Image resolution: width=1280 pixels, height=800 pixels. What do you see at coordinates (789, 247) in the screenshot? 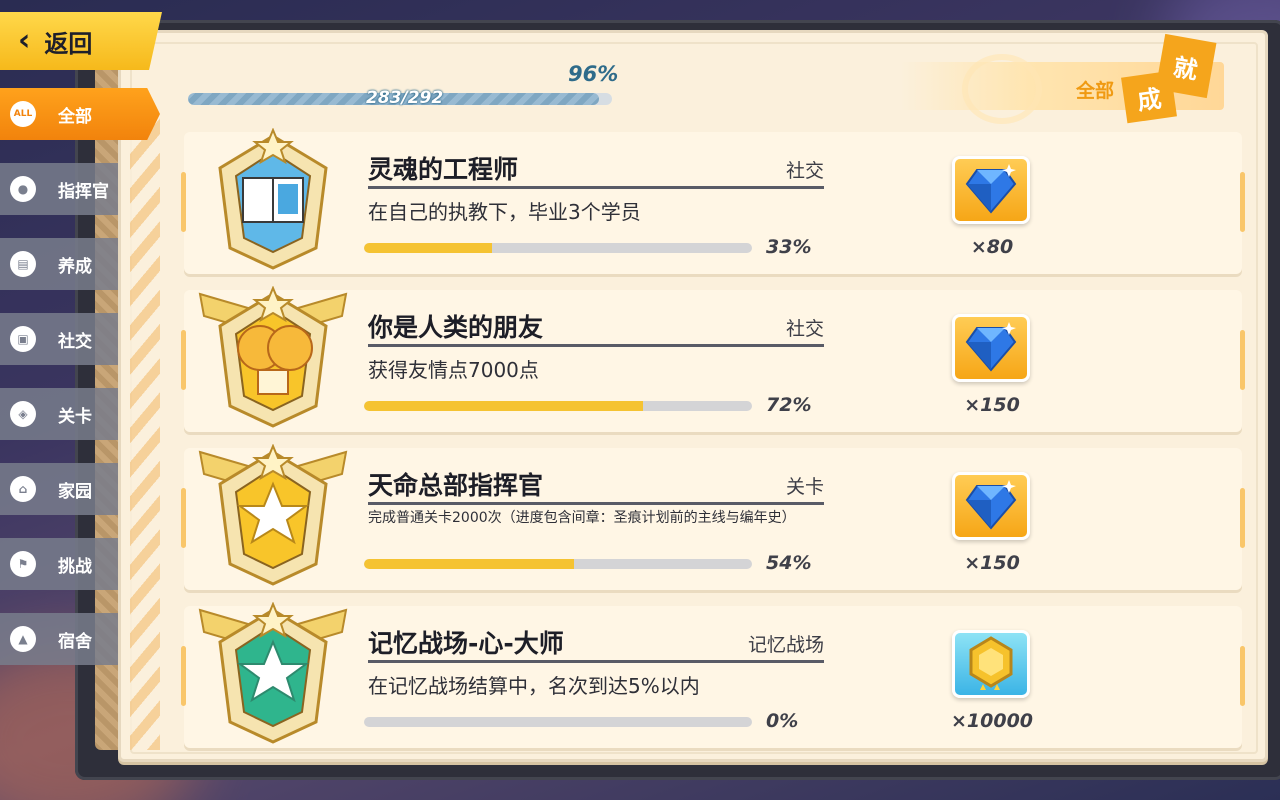
I see `achievement-progress-label: 33%` at bounding box center [789, 247].